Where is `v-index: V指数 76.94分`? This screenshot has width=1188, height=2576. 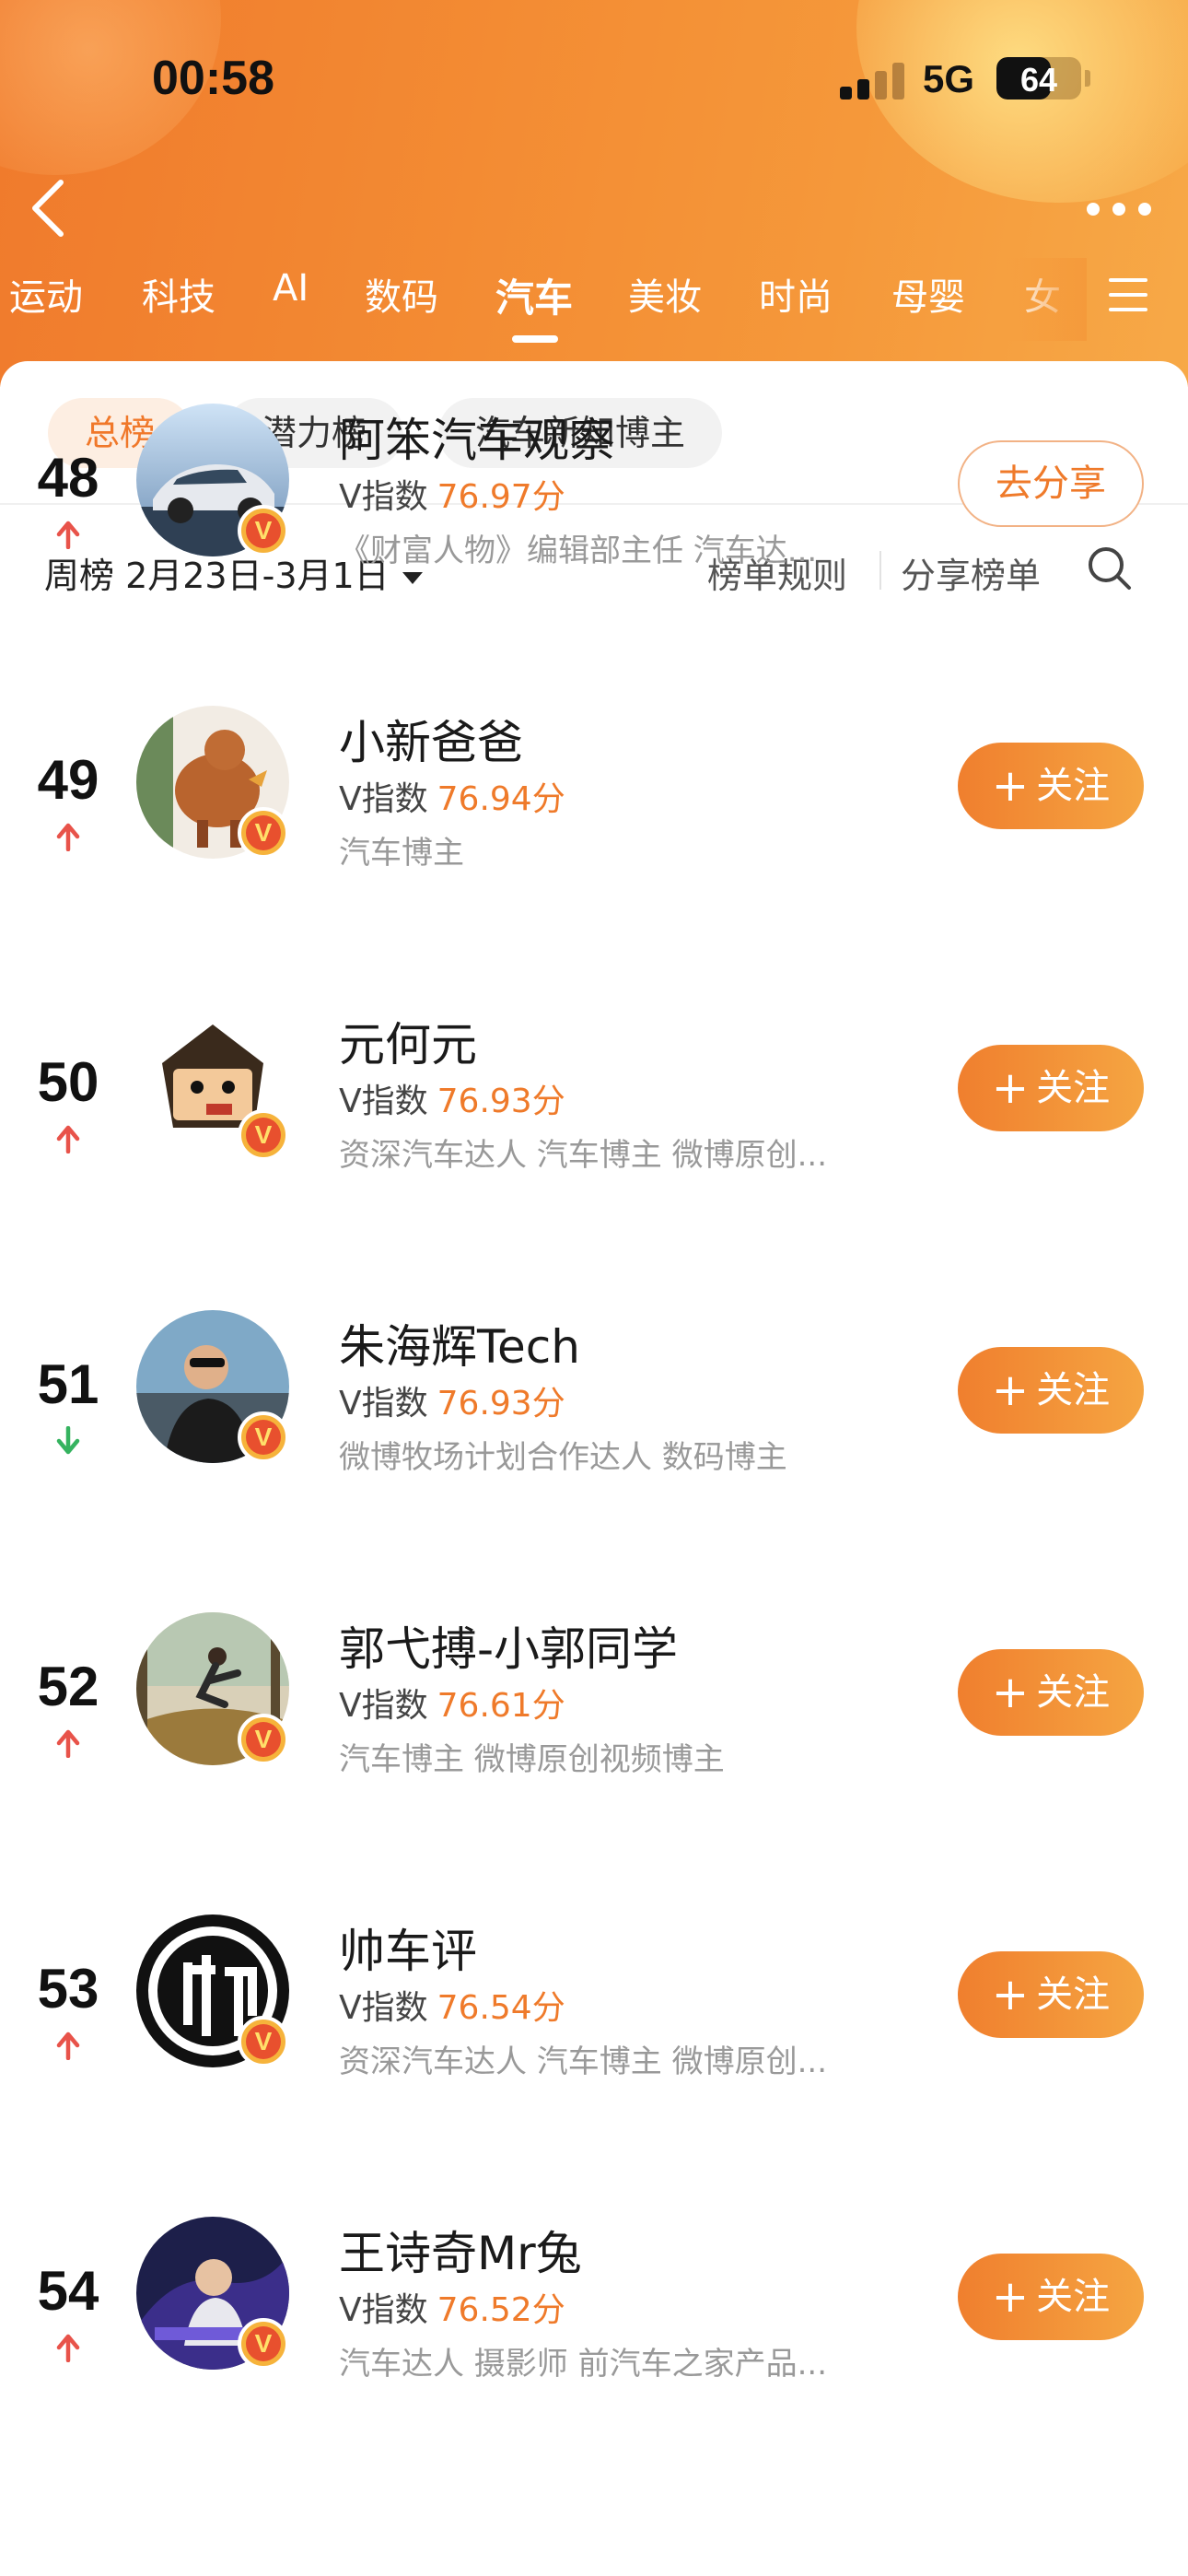
v-index: V指数 76.94分 is located at coordinates (452, 796).